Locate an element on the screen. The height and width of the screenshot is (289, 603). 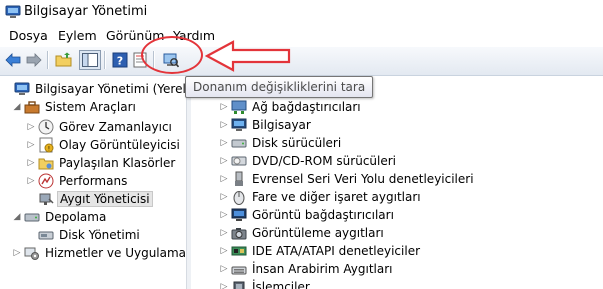
ide-controller-icon is located at coordinates (239, 251).